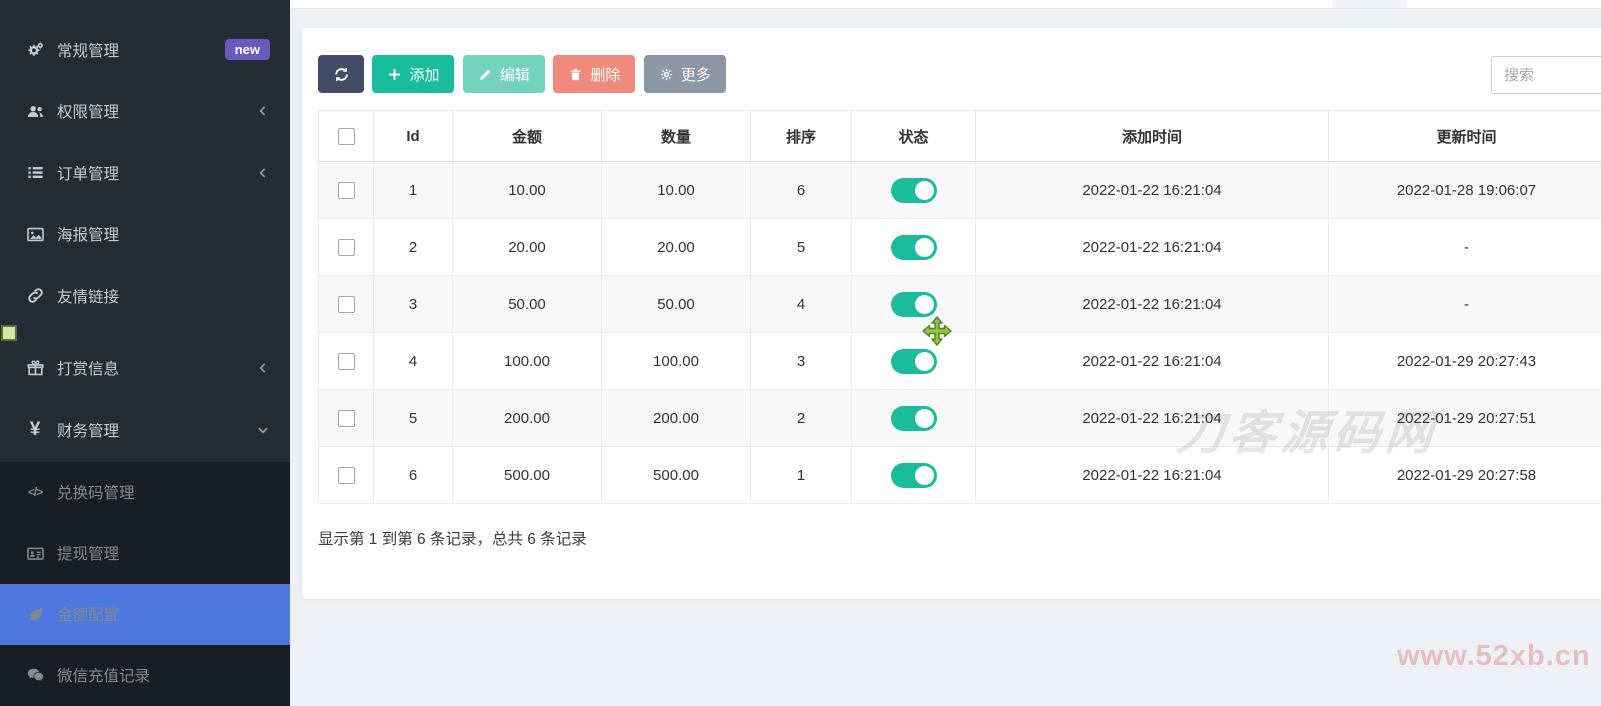  Describe the element at coordinates (937, 331) in the screenshot. I see `move-cursor-icon` at that location.